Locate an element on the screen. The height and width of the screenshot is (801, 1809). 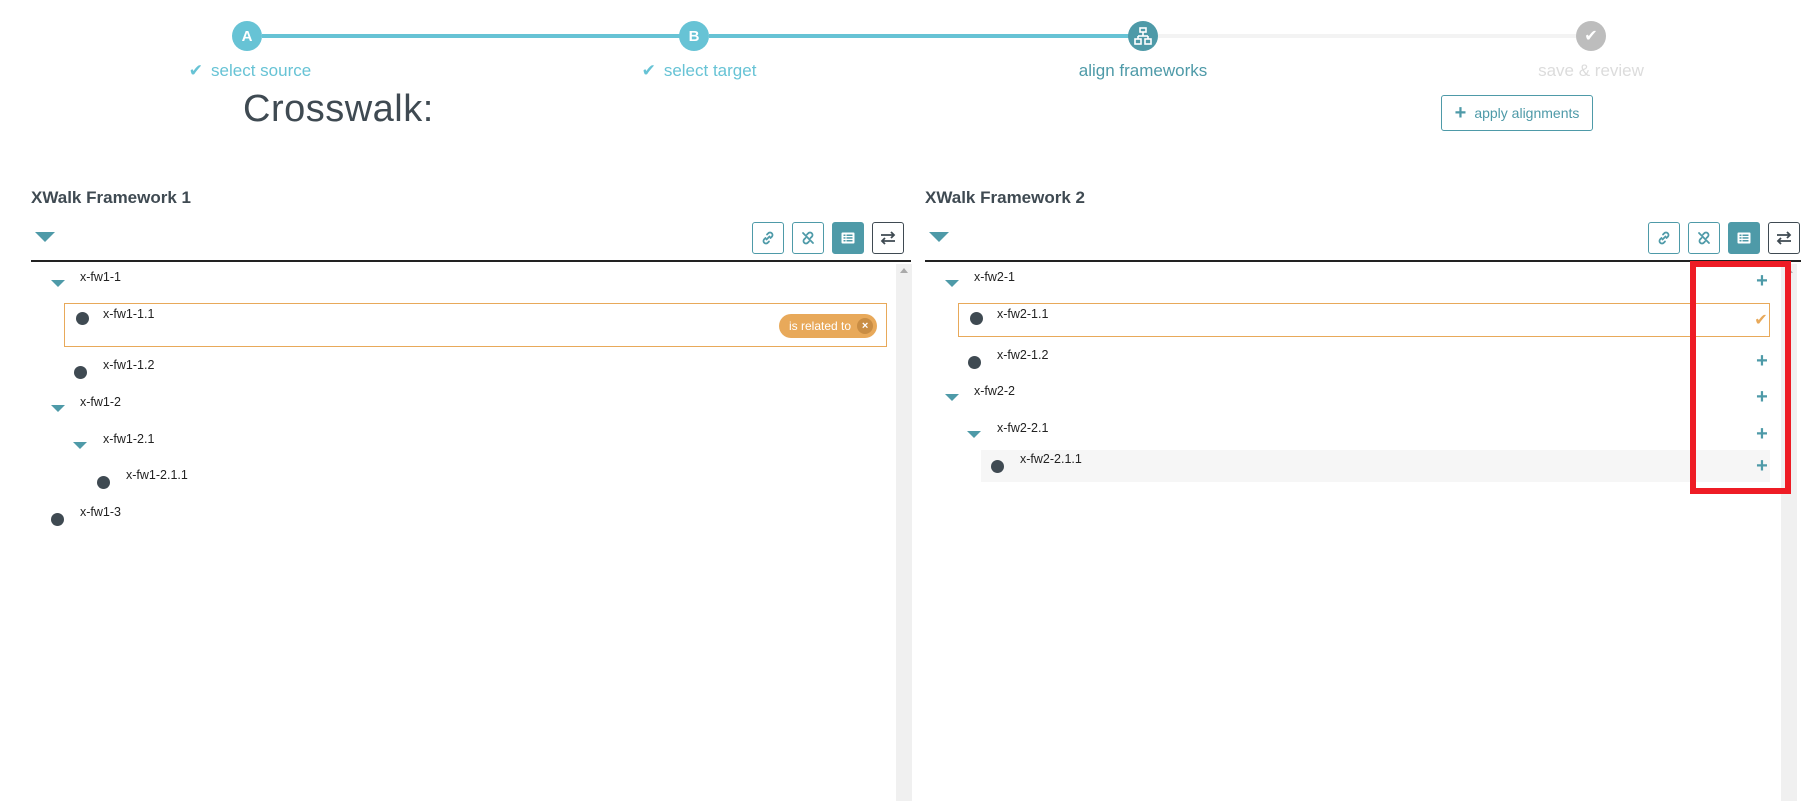
tree-node-label: x-fw2-1.1 is located at coordinates (1023, 314).